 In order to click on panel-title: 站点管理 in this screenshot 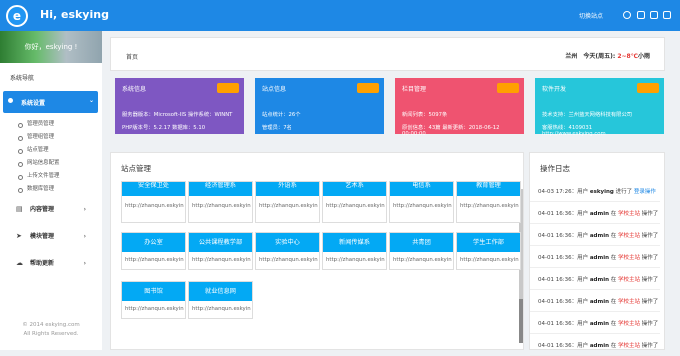, I will do `click(136, 168)`.